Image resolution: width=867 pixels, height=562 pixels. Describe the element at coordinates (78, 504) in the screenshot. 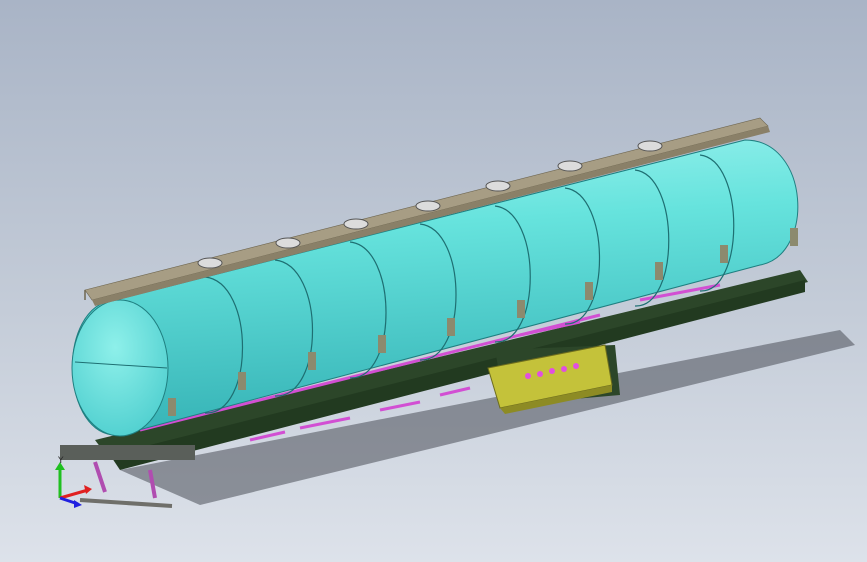

I see `axis-z-arrow-head` at that location.